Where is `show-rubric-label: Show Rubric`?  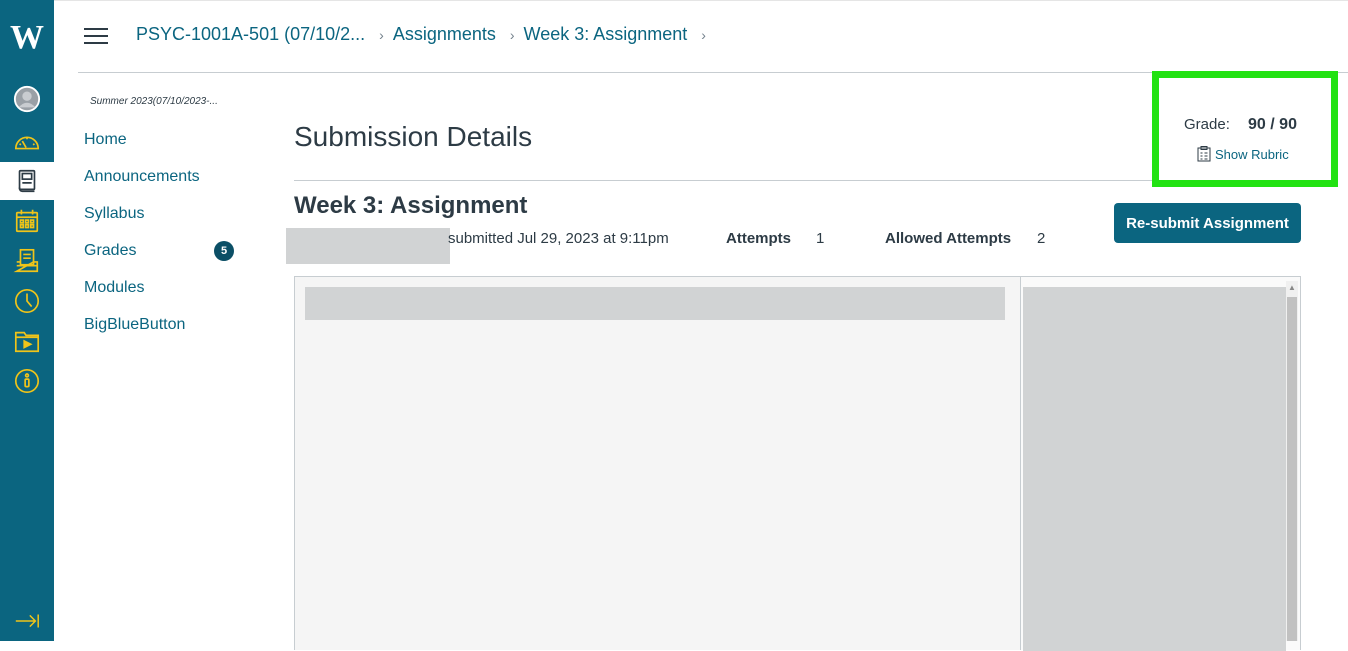
show-rubric-label: Show Rubric is located at coordinates (1252, 154).